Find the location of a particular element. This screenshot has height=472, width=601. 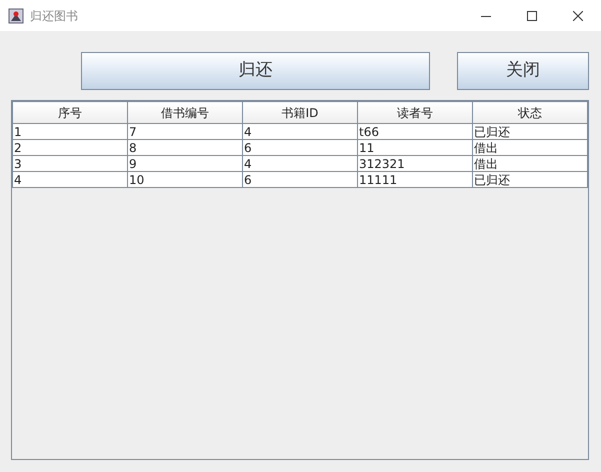

window-title: 归还图书 is located at coordinates (54, 16).